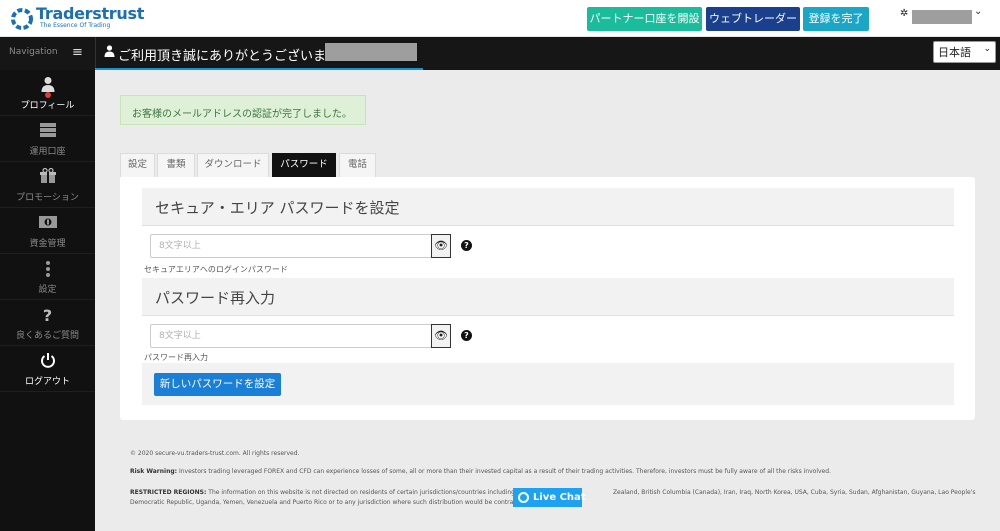  I want to click on sidebar-item-label: 設定, so click(47, 290).